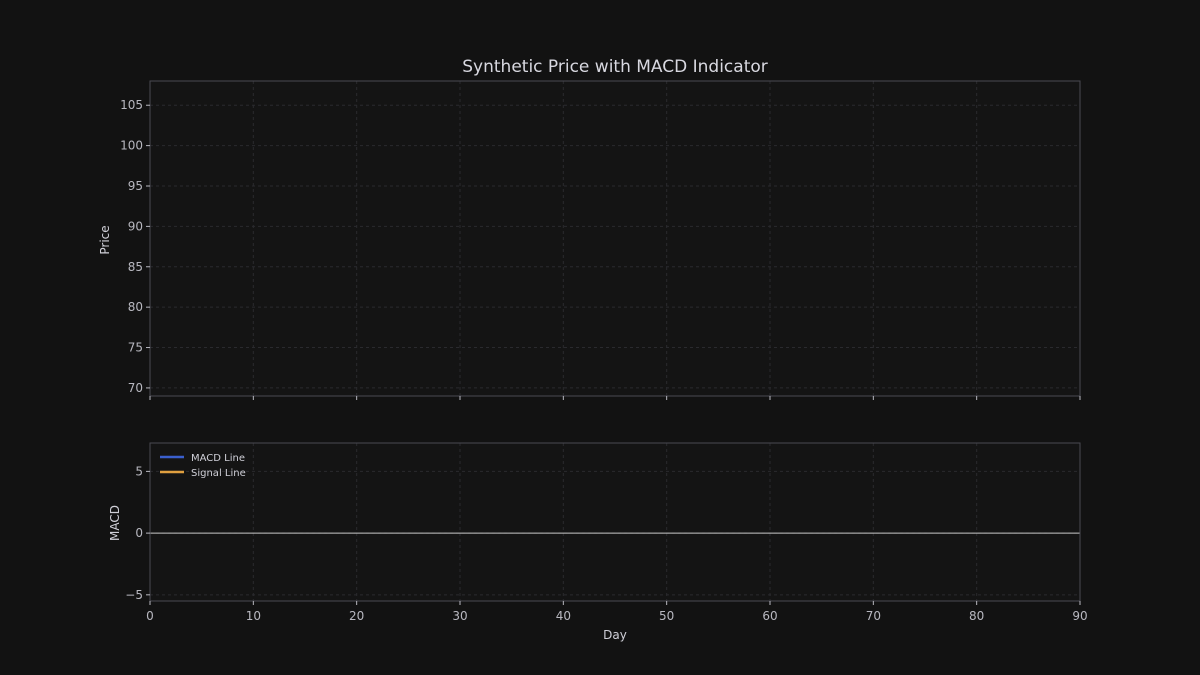 This screenshot has width=1200, height=675. What do you see at coordinates (139, 533) in the screenshot?
I see `macd-y-tick-label: 0` at bounding box center [139, 533].